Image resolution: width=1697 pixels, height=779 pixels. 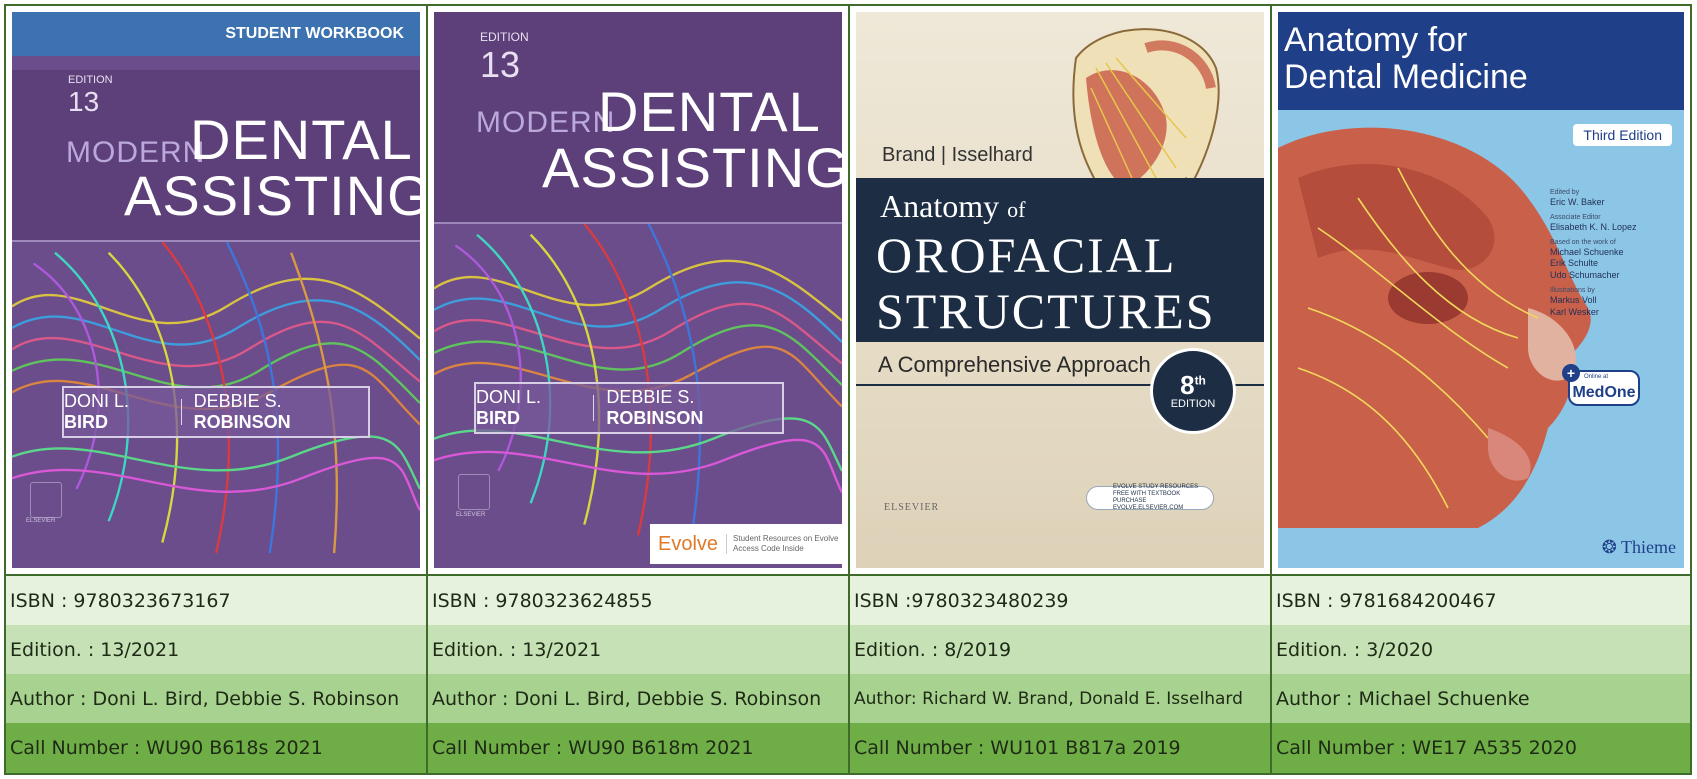 I want to click on title-anatomy-of: Anatomy of, so click(x=952, y=206).